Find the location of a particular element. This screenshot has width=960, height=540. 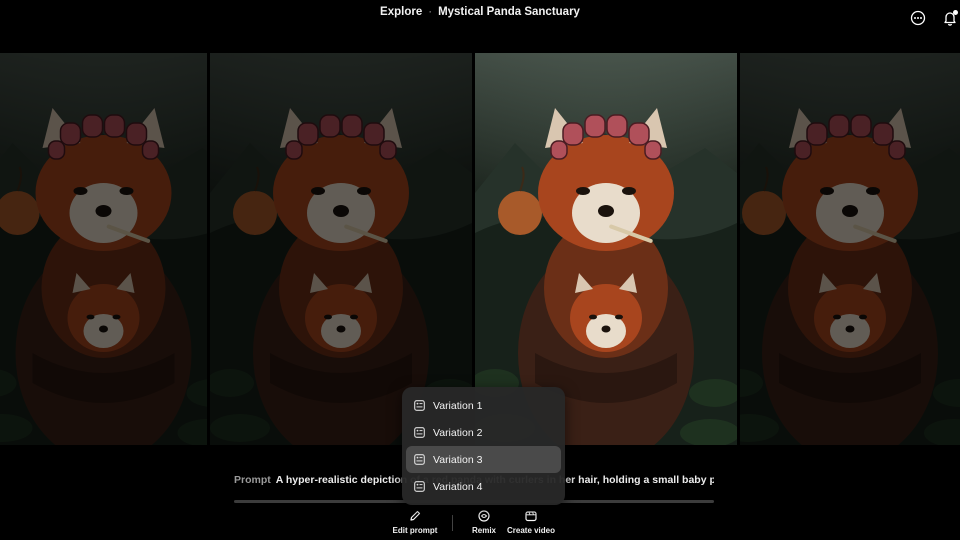

menu-item-variation-2: Variation 2 is located at coordinates (483, 432).